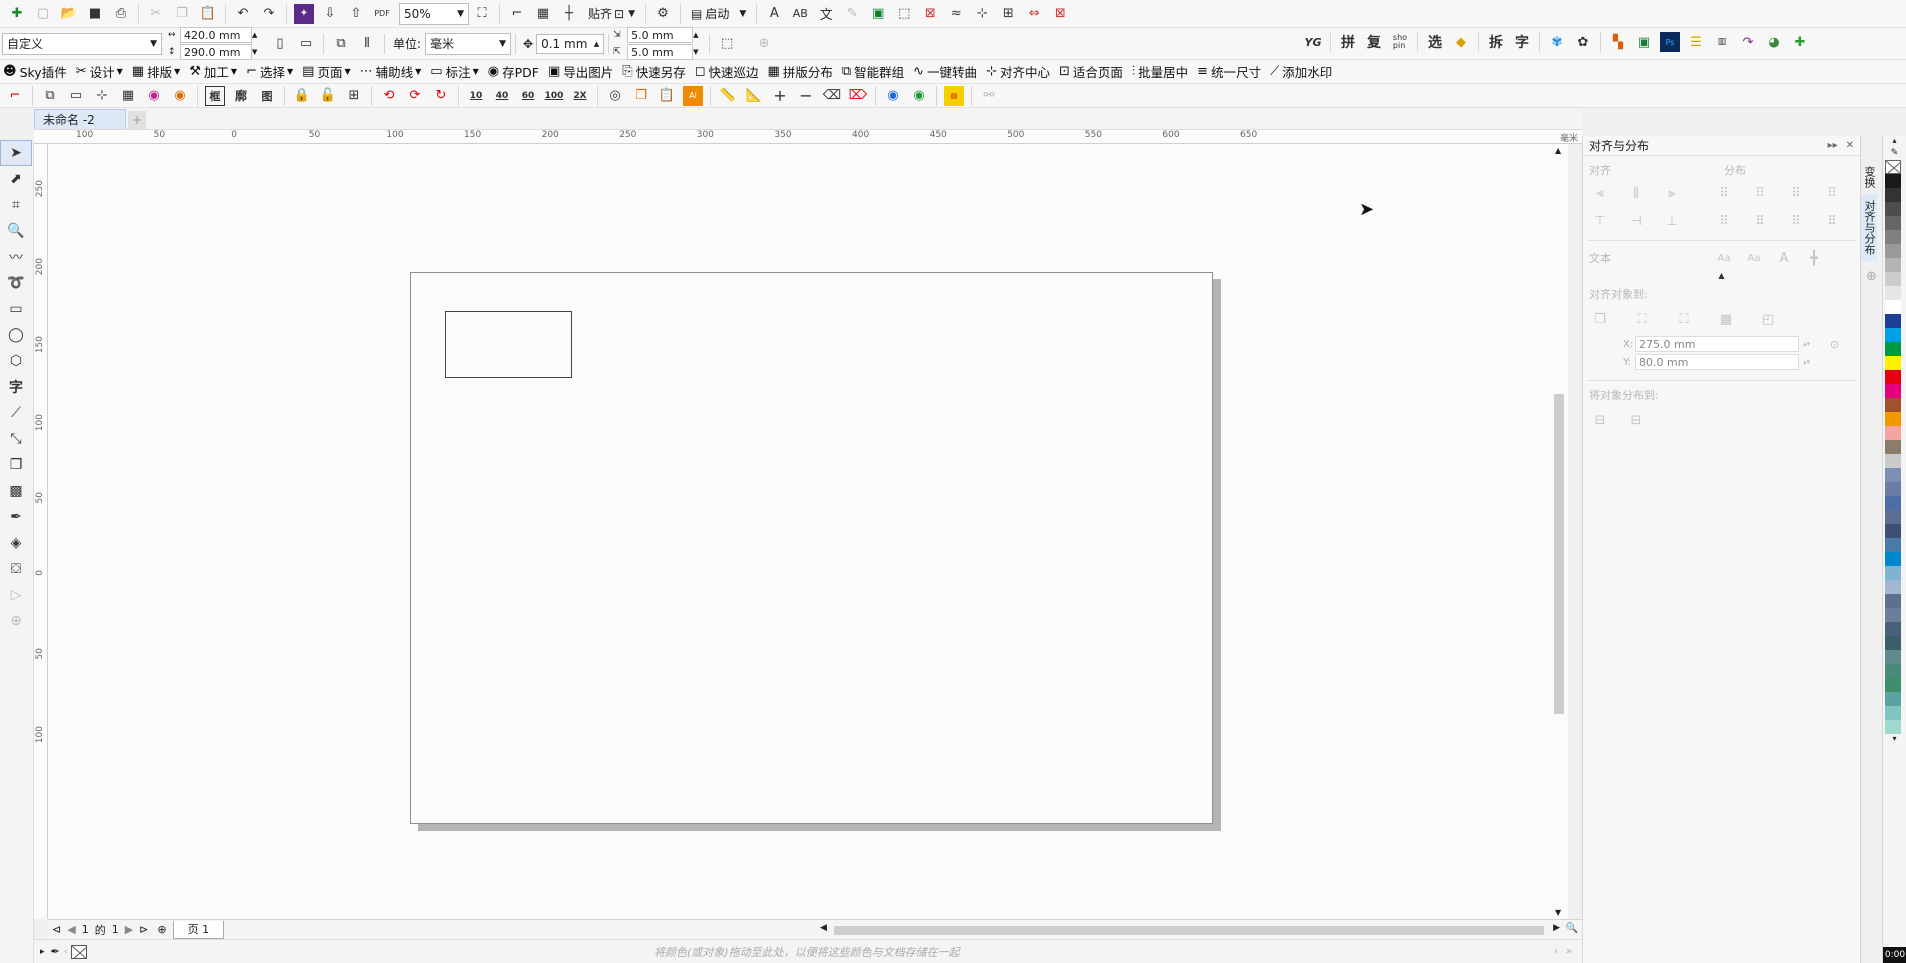 The width and height of the screenshot is (1906, 963). What do you see at coordinates (16, 283) in the screenshot?
I see `artistic-media-icon: ➰` at bounding box center [16, 283].